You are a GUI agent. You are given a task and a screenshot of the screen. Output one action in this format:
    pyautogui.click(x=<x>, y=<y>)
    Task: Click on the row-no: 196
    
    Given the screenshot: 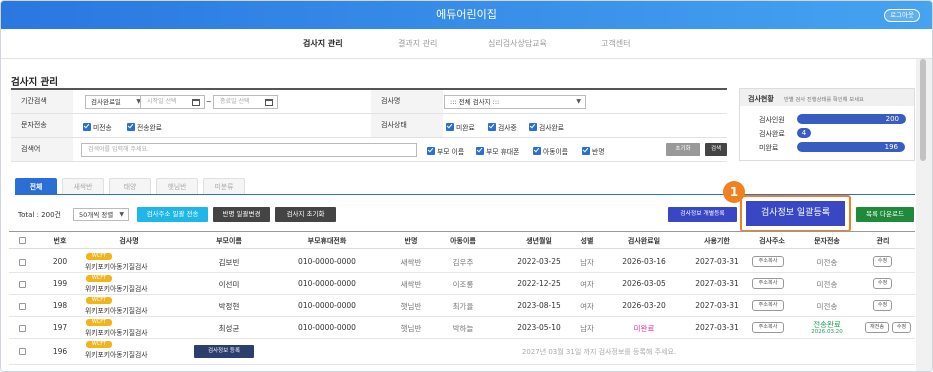 What is the action you would take?
    pyautogui.click(x=60, y=351)
    